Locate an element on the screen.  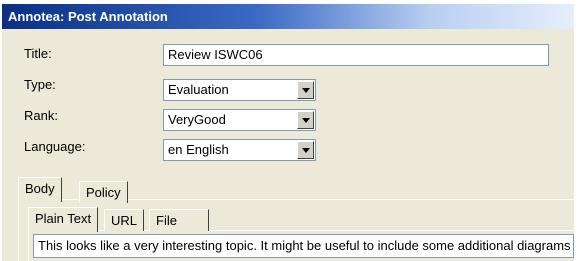
window-titlebar: Annotea: Post Annotation is located at coordinates (288, 16).